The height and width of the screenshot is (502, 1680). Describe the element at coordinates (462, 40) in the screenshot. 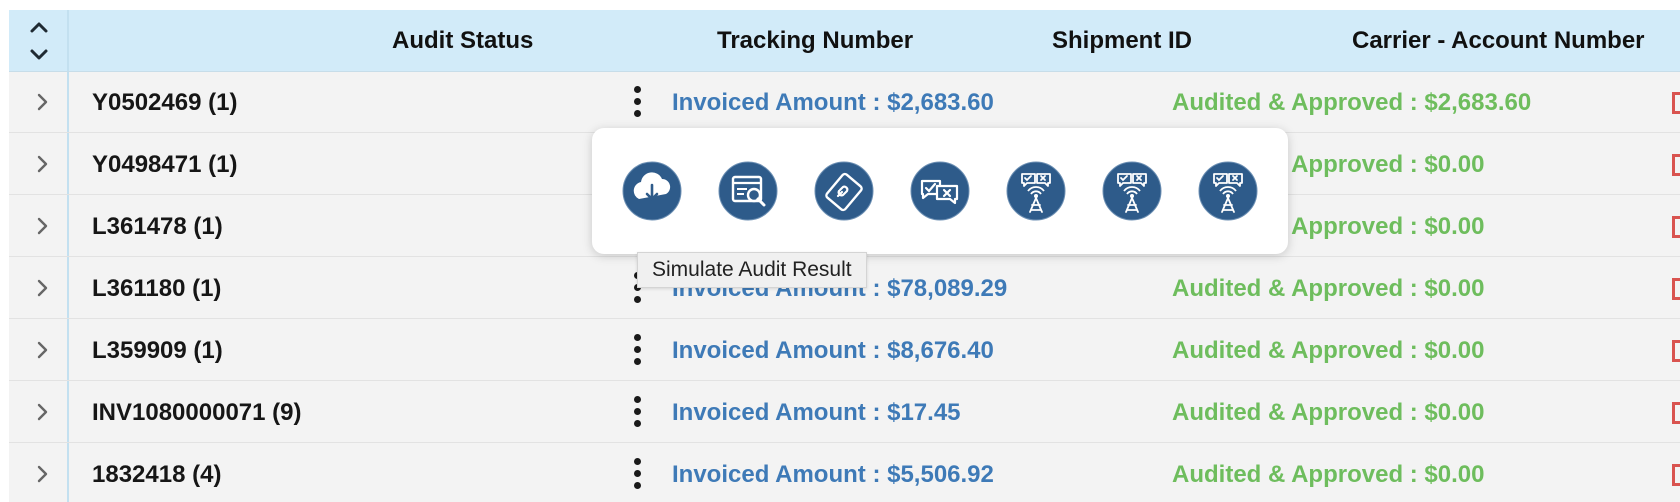

I see `column-header-audit-status: Audit Status` at that location.